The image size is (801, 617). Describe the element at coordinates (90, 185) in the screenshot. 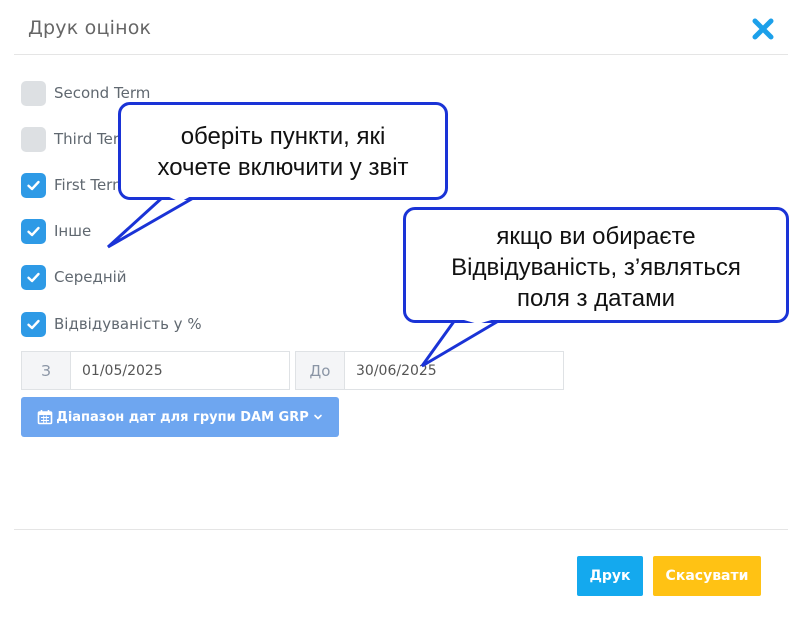

I see `option-label: First Term` at that location.